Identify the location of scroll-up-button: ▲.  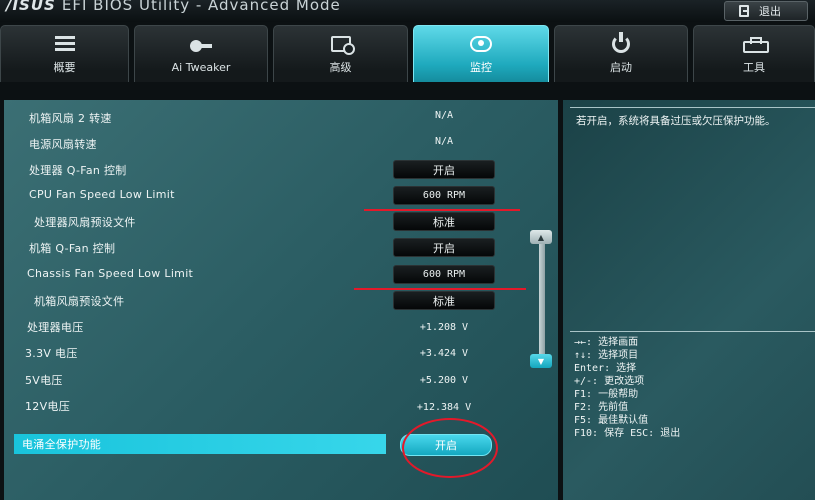
(541, 237).